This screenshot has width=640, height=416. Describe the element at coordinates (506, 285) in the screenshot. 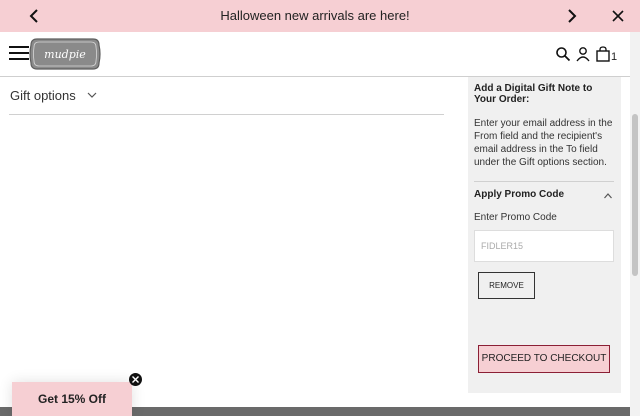

I see `remove-promo-button: REMOVE` at that location.